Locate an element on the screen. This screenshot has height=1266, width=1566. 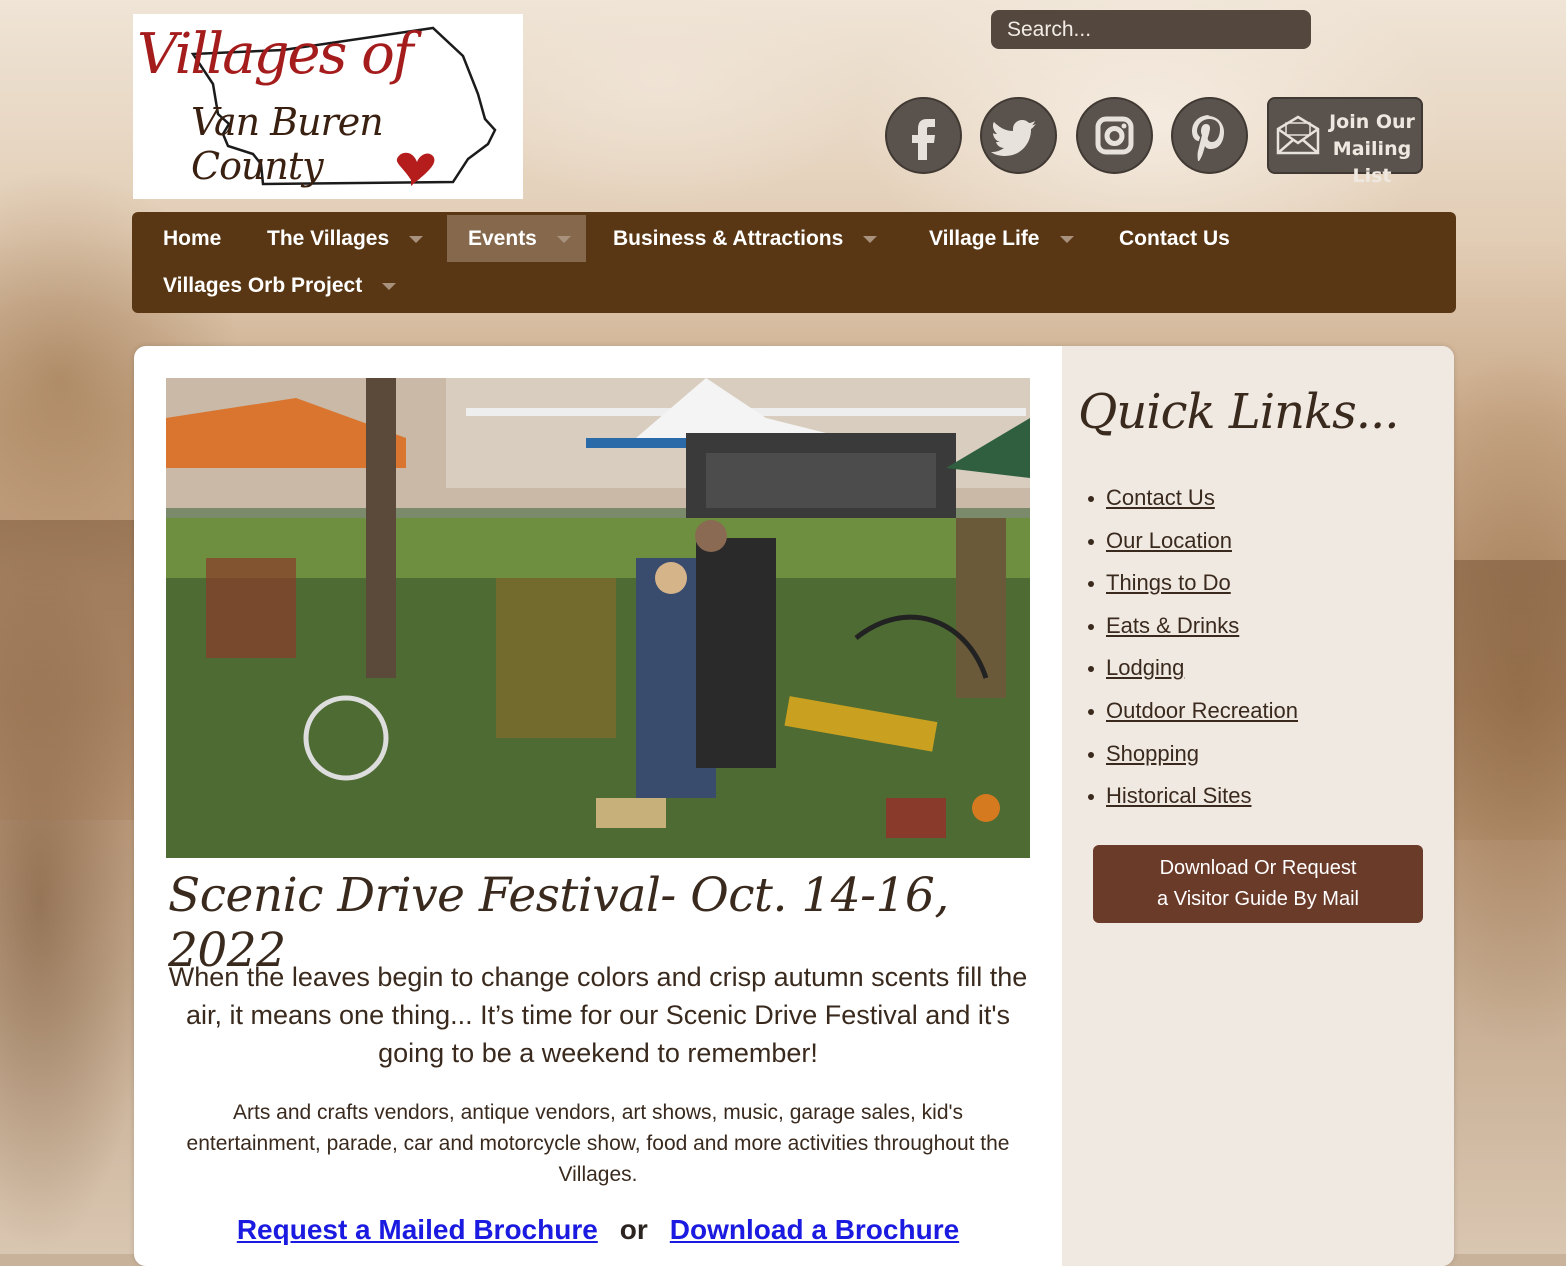
quick-link-shopping: Shopping is located at coordinates (1152, 753).